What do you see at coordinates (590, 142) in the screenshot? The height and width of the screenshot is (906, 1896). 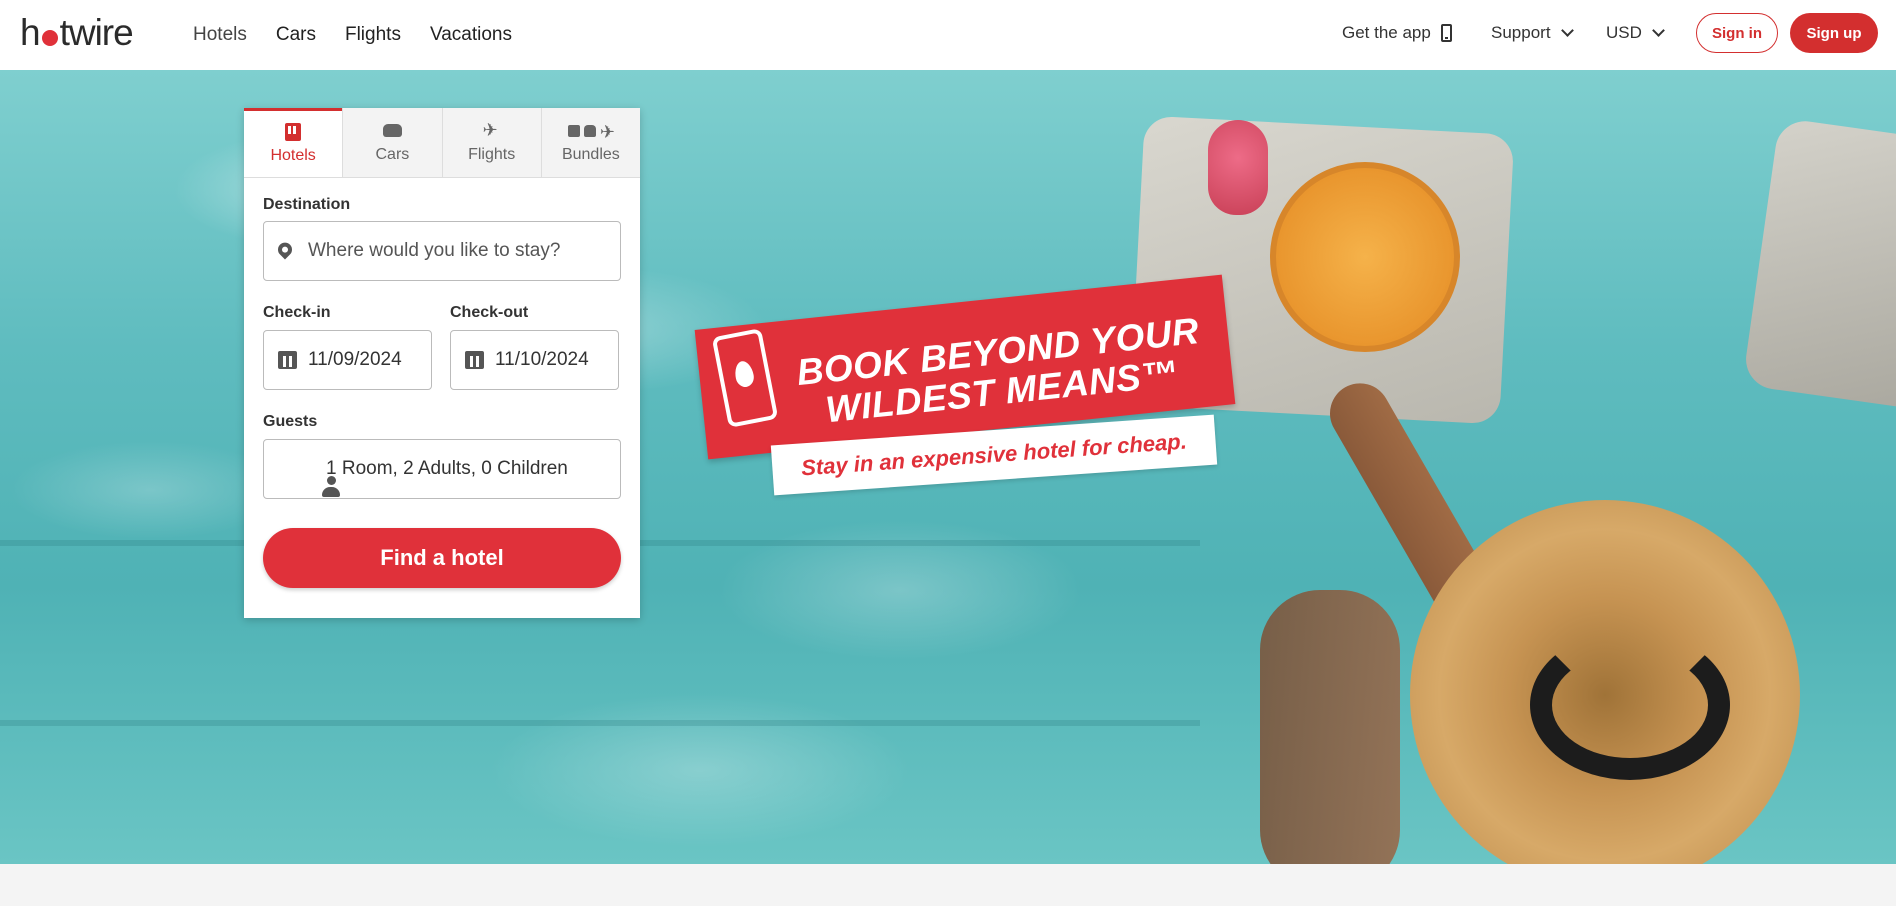 I see `tab-bundles: Bundles` at bounding box center [590, 142].